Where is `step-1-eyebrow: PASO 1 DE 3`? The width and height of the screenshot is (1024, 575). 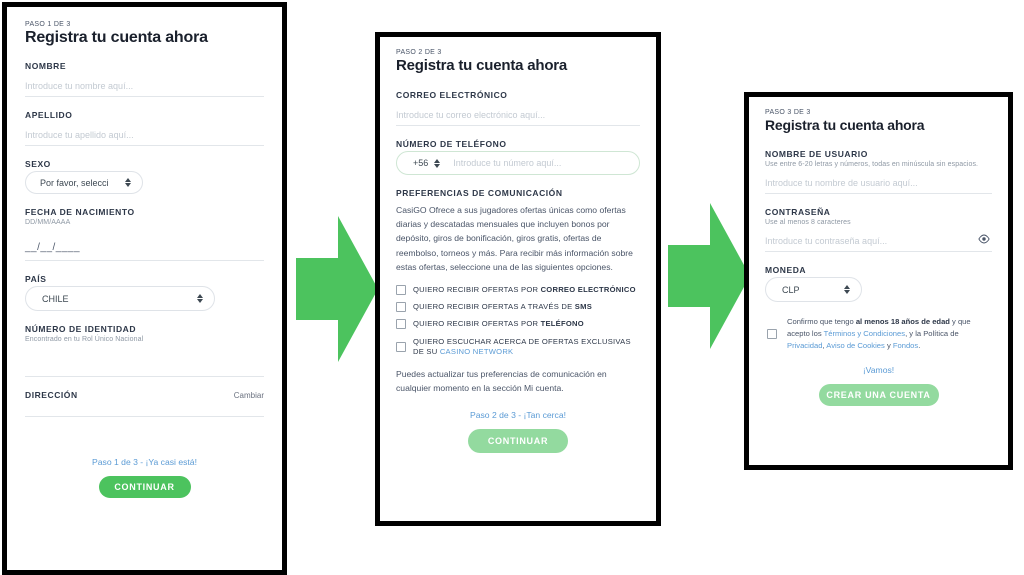 step-1-eyebrow: PASO 1 DE 3 is located at coordinates (48, 24).